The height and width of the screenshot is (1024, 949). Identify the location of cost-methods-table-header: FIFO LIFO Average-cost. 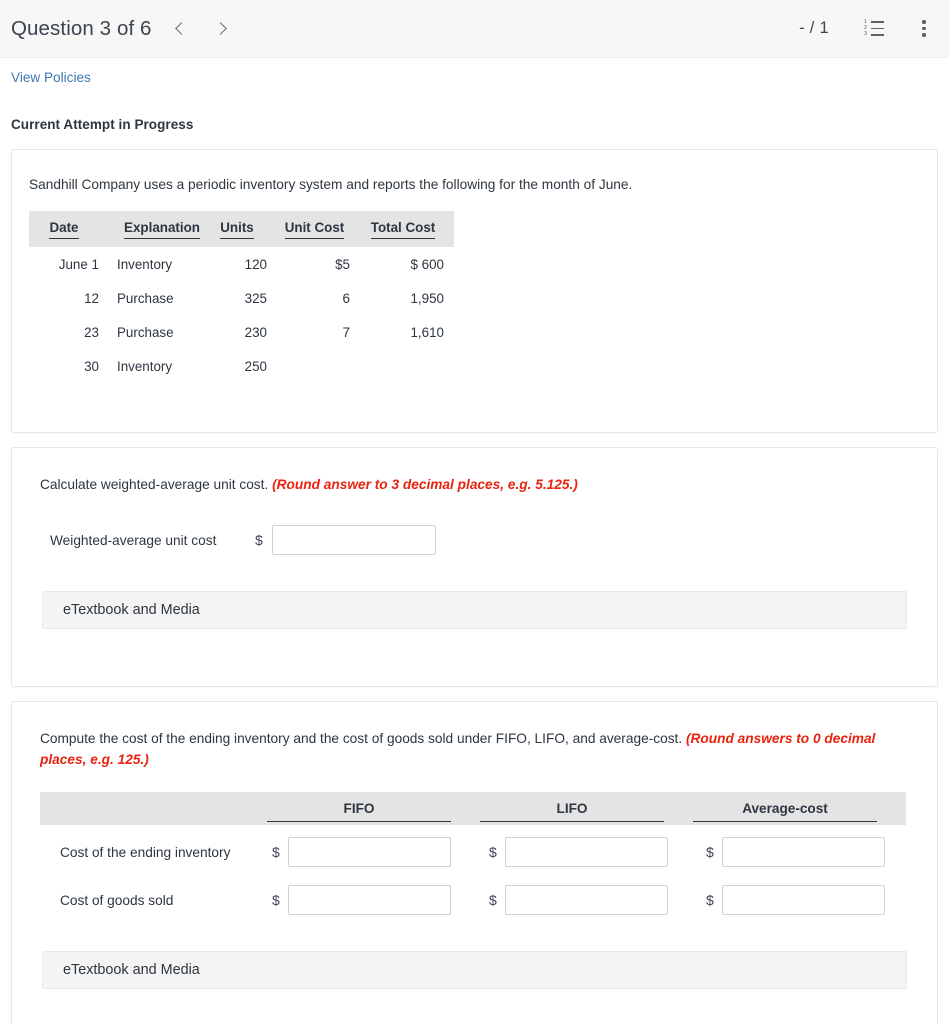
(473, 809).